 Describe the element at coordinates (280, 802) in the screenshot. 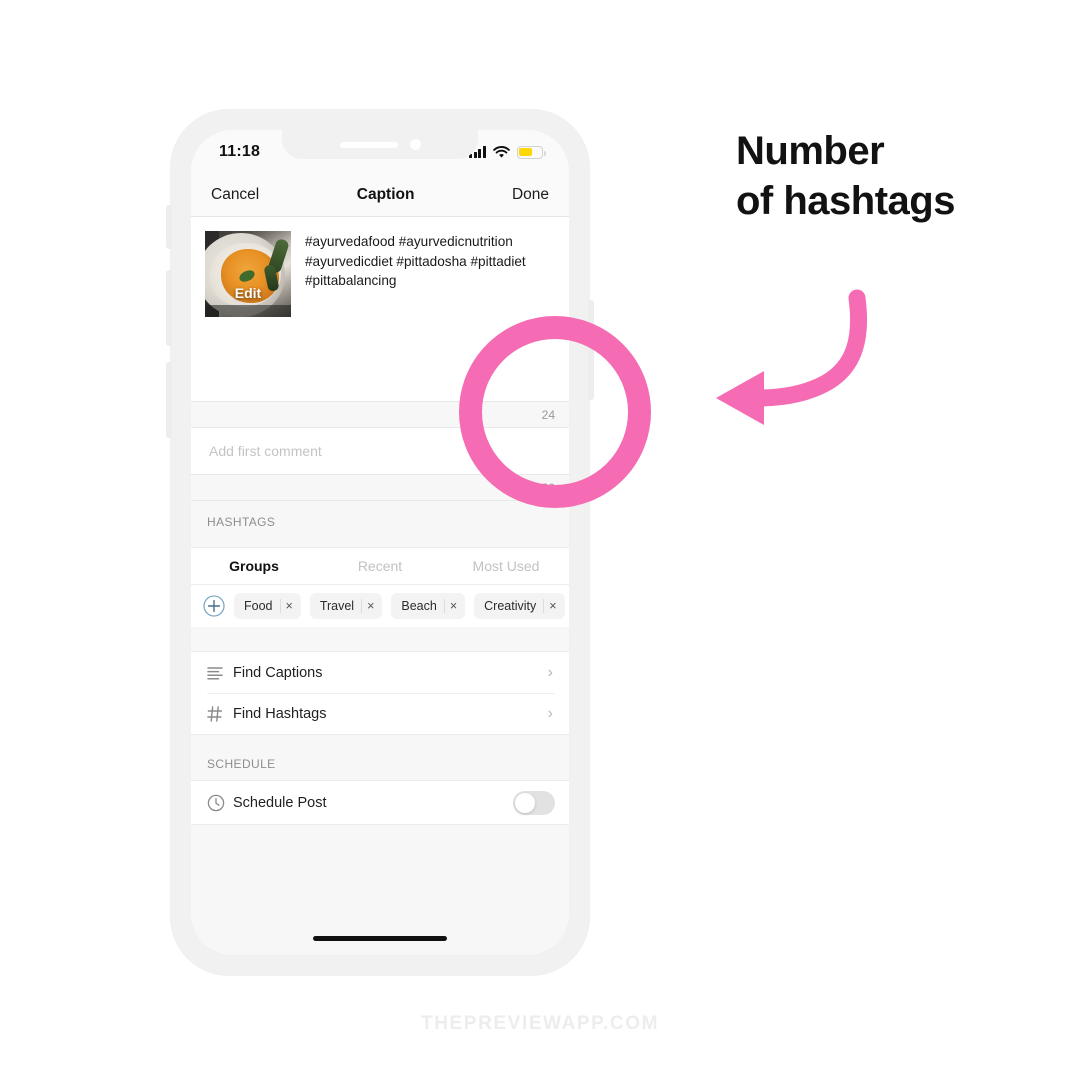

I see `schedule-post-label: Schedule Post` at that location.